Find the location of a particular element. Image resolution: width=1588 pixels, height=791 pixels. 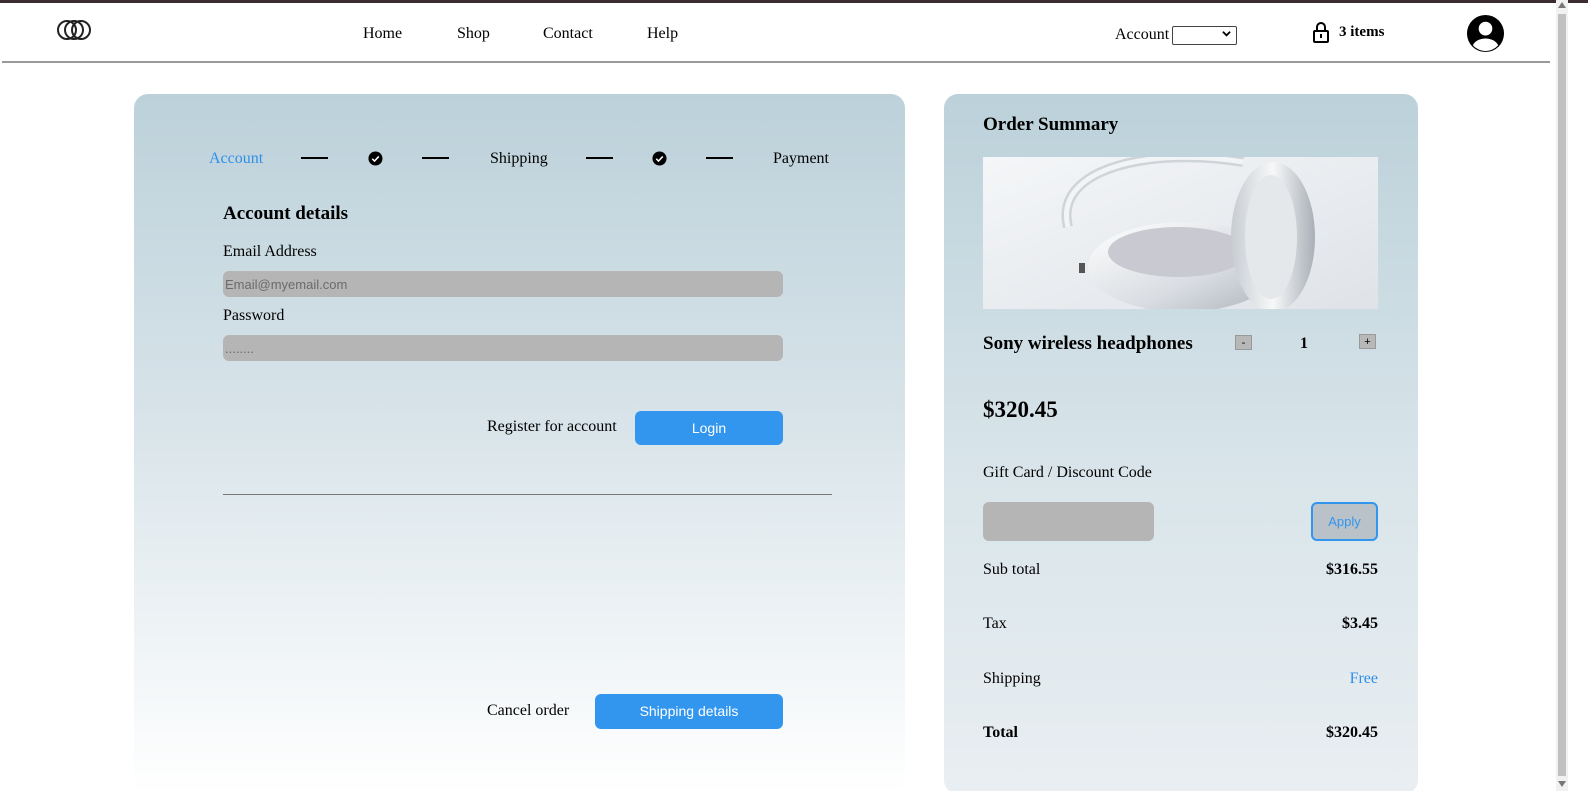

subtotal-label: Sub total is located at coordinates (1012, 569).